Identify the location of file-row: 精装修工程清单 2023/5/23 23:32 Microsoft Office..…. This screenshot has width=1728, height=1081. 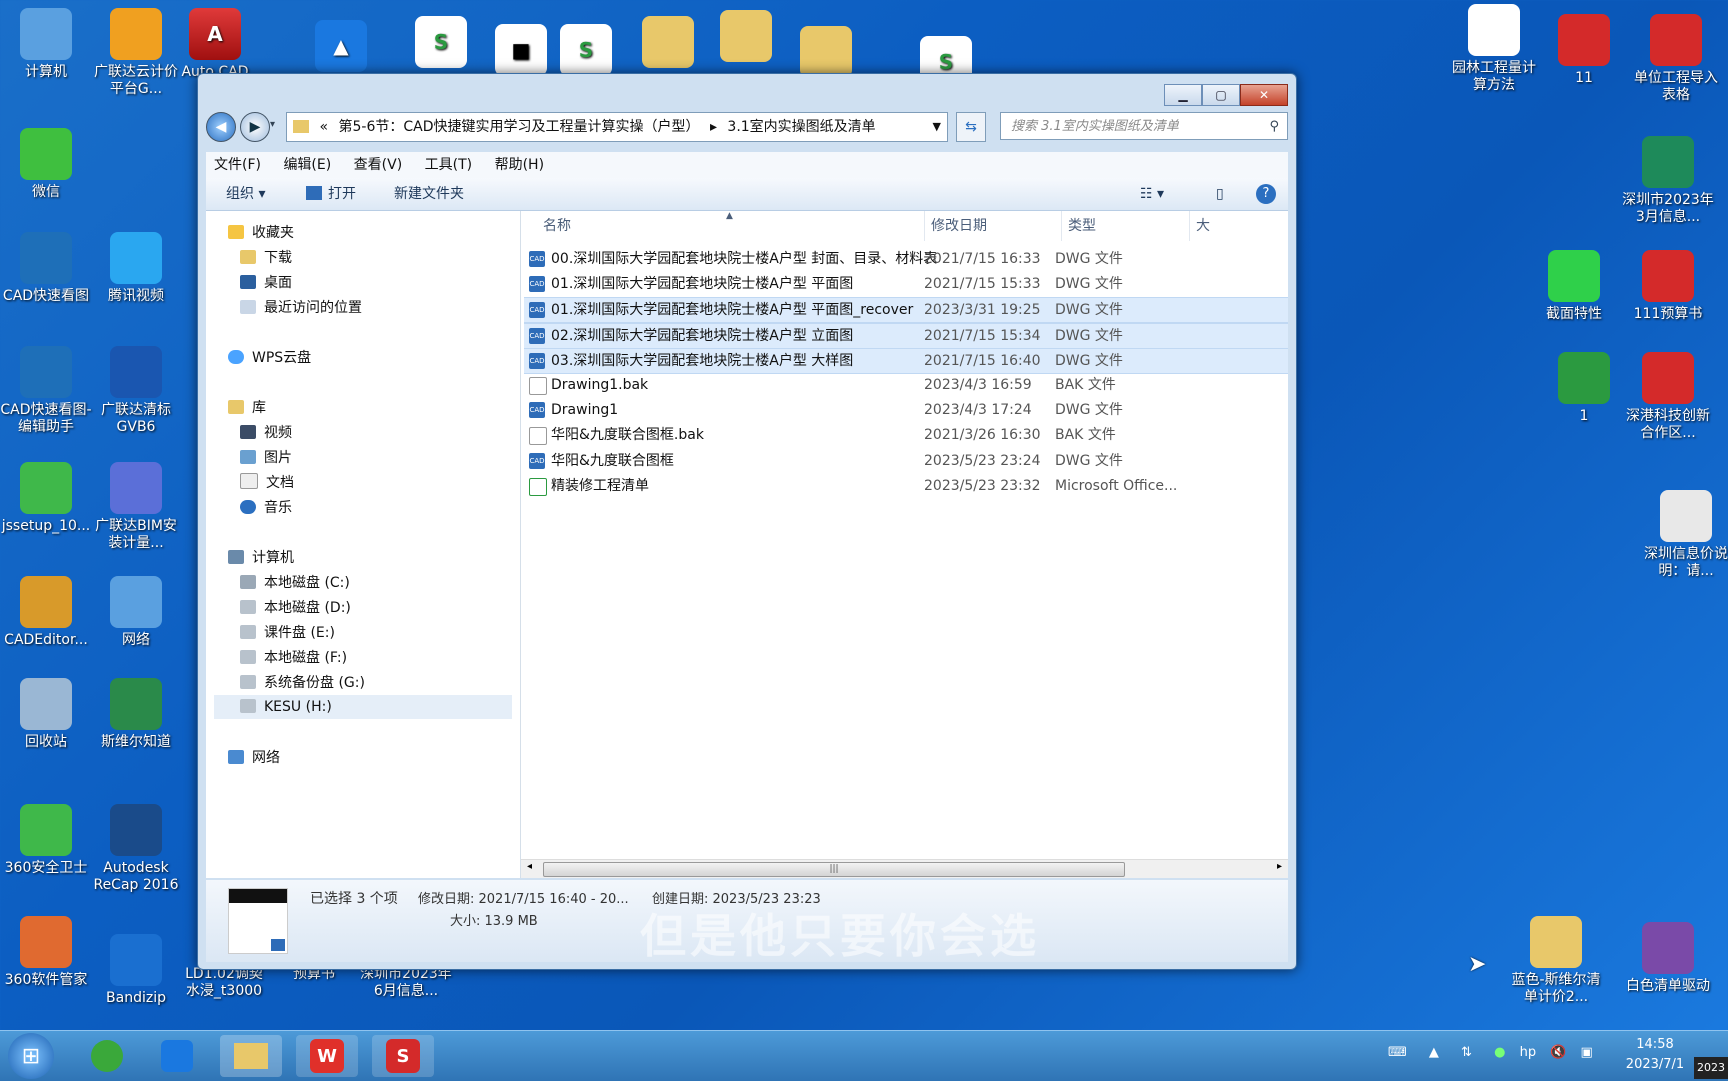
(906, 486).